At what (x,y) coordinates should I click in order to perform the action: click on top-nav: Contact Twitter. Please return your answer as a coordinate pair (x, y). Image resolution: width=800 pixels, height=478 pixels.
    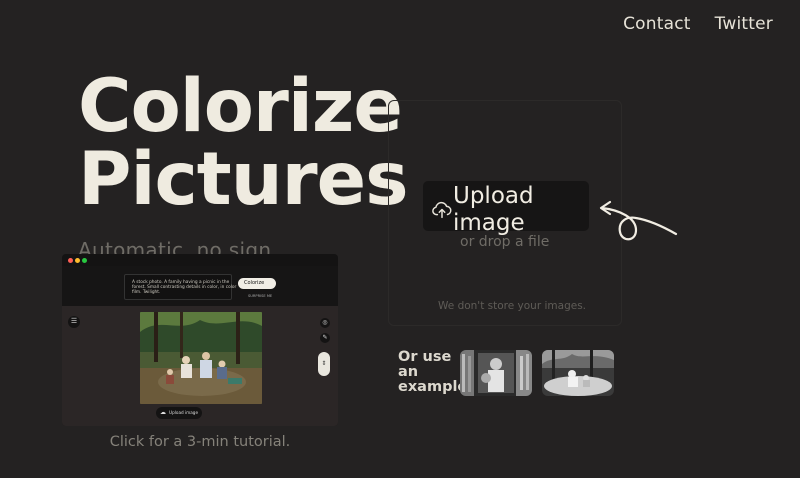
    Looking at the image, I should click on (698, 24).